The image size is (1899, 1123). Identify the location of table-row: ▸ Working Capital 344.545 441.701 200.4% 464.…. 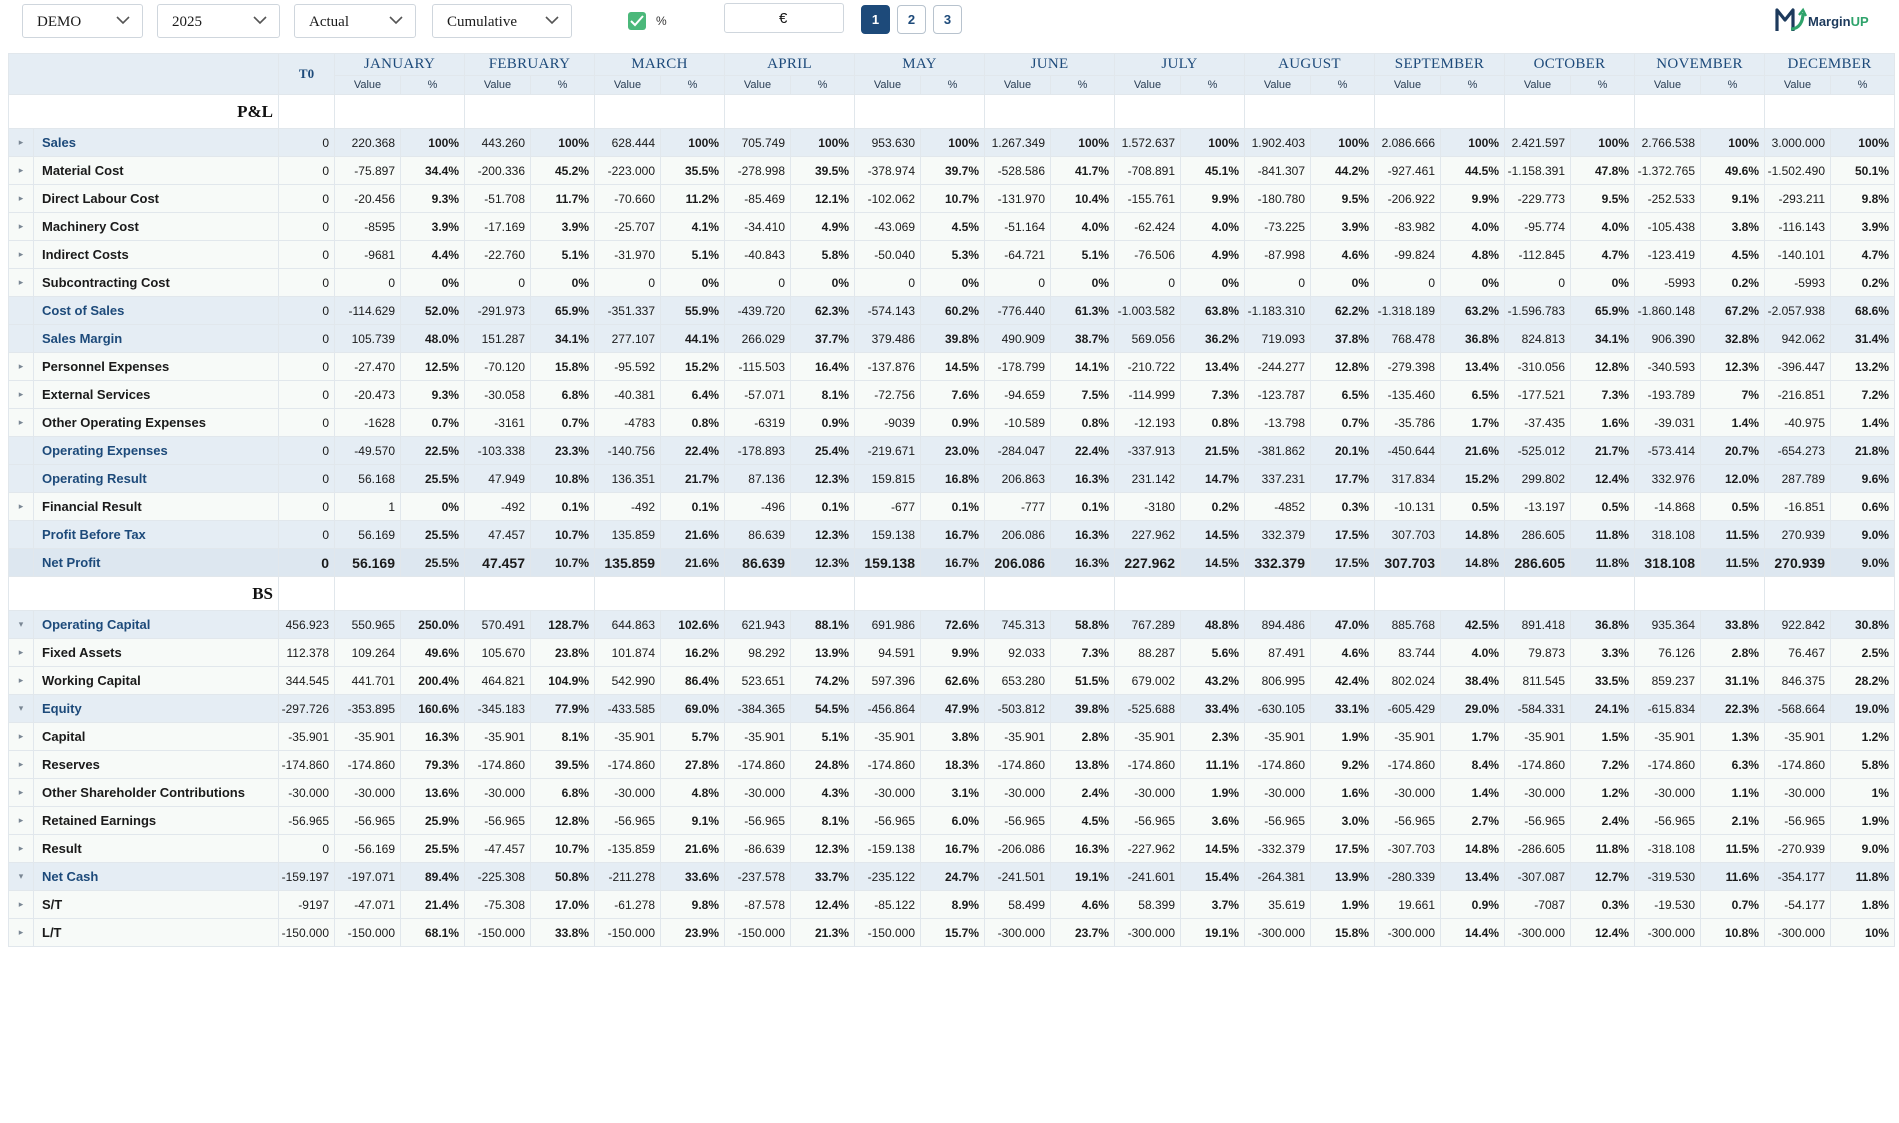
(951, 680).